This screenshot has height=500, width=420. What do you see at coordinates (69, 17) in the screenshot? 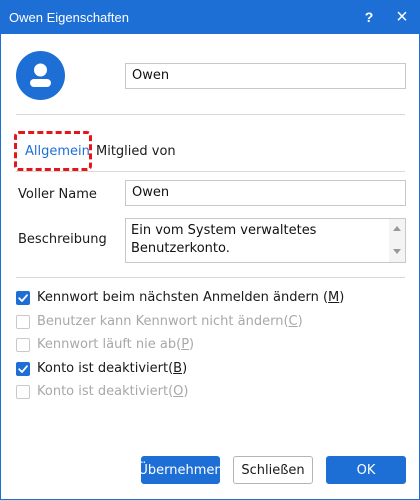
I see `window-title: Owen Eigenschaften` at bounding box center [69, 17].